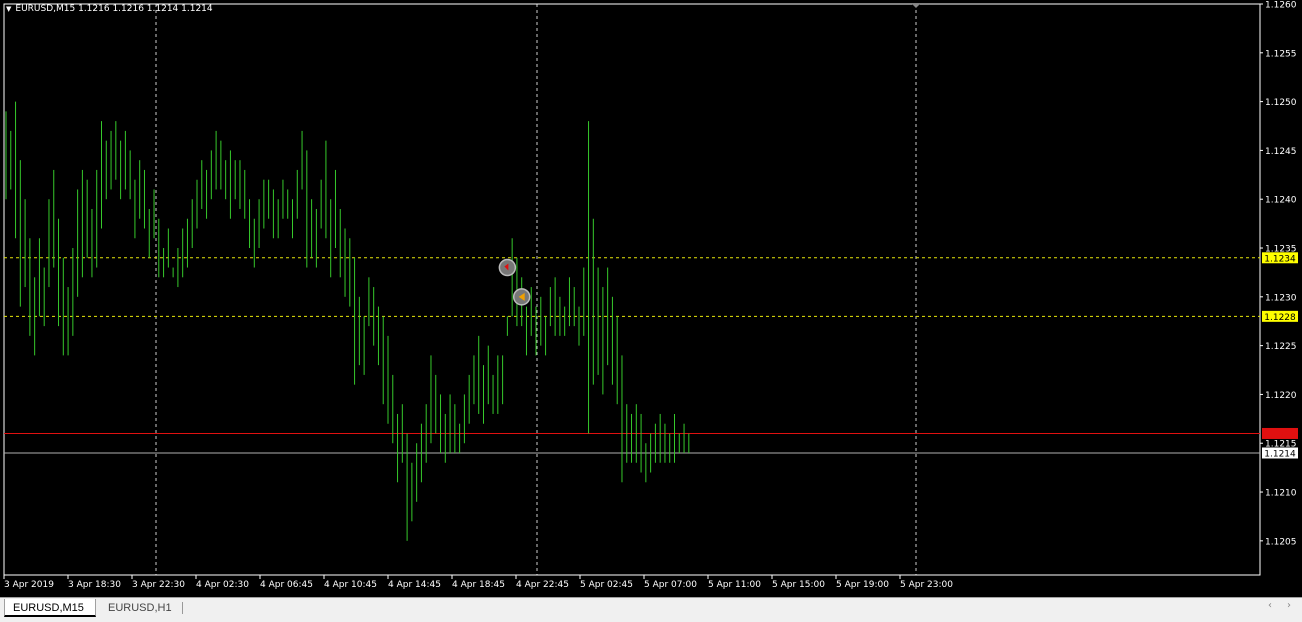 This screenshot has width=1302, height=622. What do you see at coordinates (916, 6) in the screenshot?
I see `chart-shift-icon` at bounding box center [916, 6].